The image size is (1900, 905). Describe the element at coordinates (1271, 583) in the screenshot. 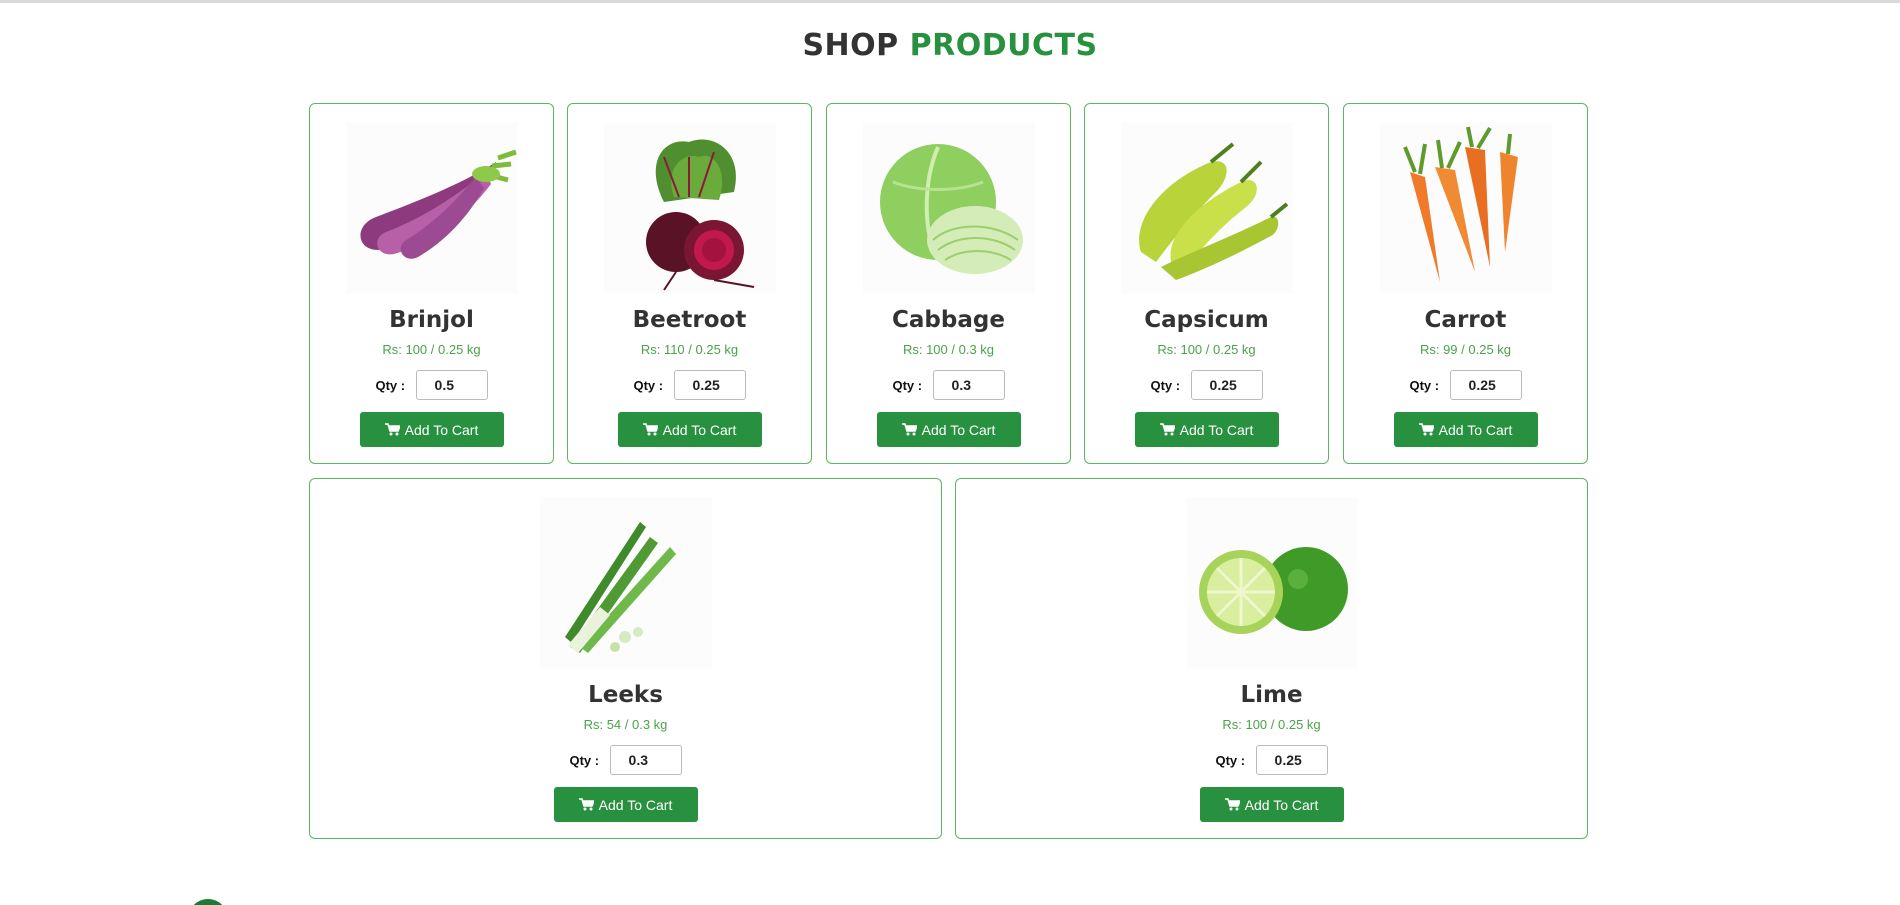

I see `lime-image` at that location.